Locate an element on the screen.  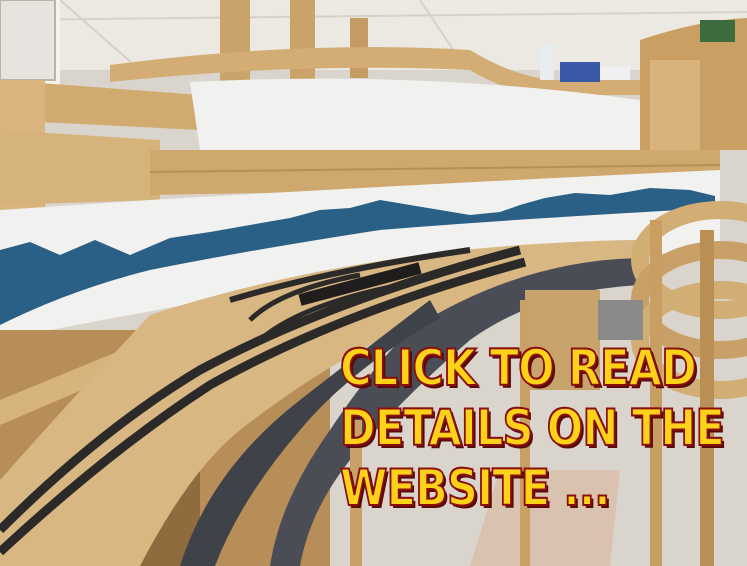
overlay-line-2: DETAILS ON THE is located at coordinates (532, 428).